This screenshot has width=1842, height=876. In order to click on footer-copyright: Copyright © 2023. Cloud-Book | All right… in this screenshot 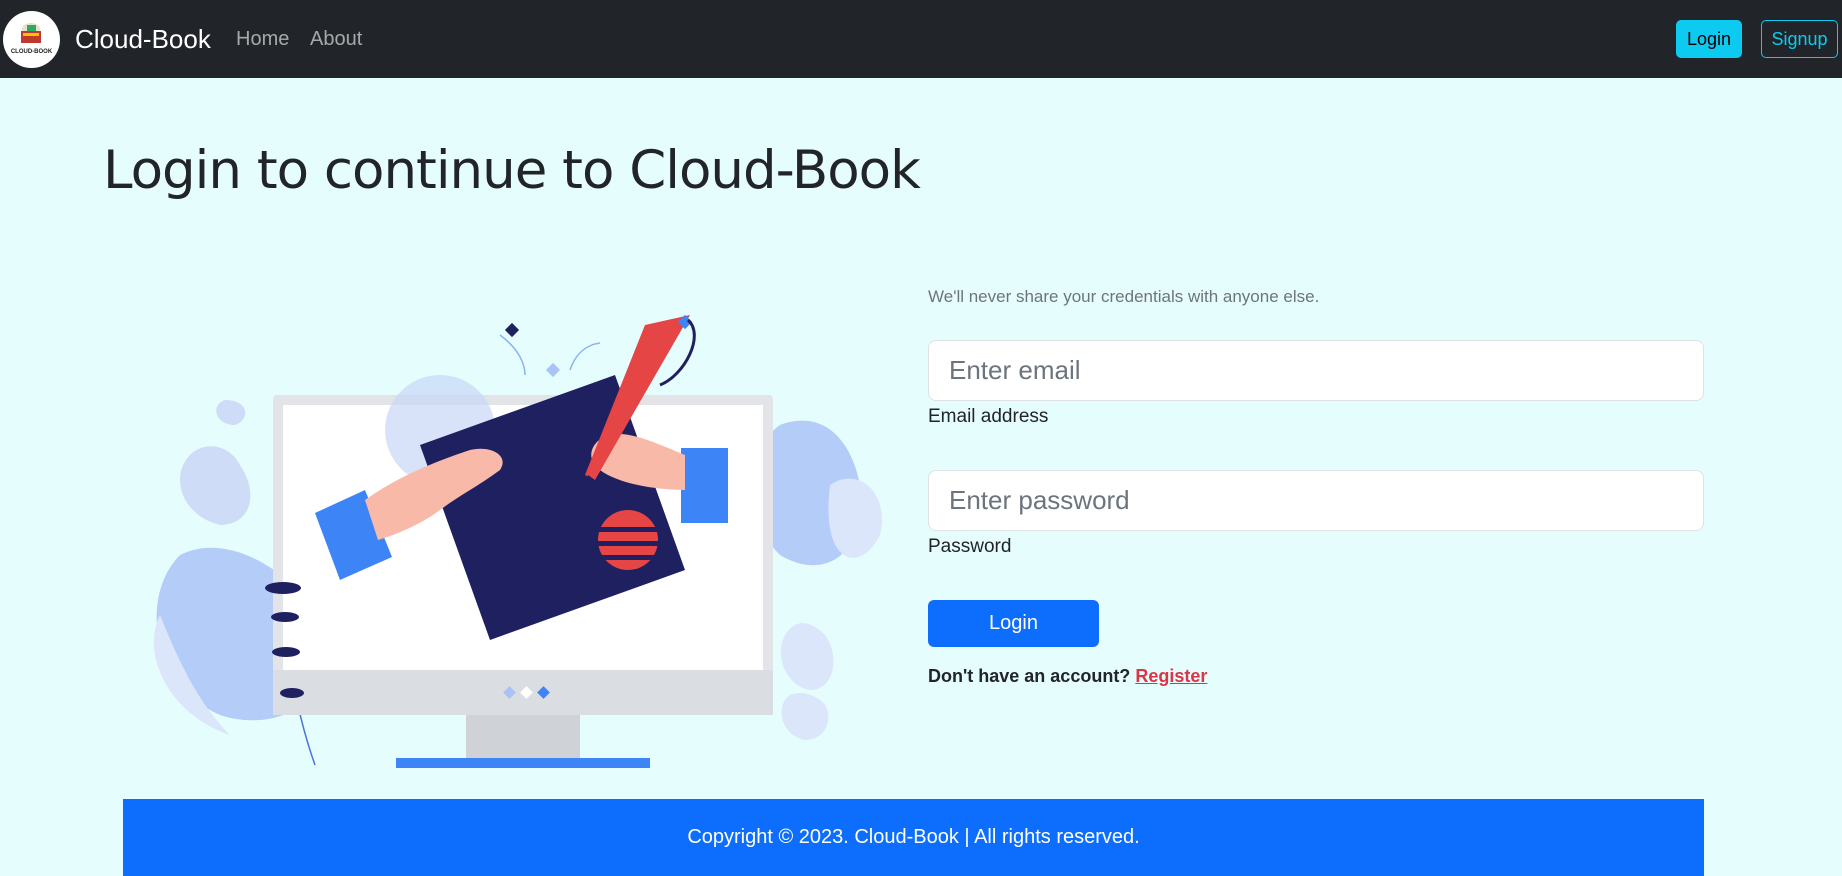, I will do `click(913, 837)`.